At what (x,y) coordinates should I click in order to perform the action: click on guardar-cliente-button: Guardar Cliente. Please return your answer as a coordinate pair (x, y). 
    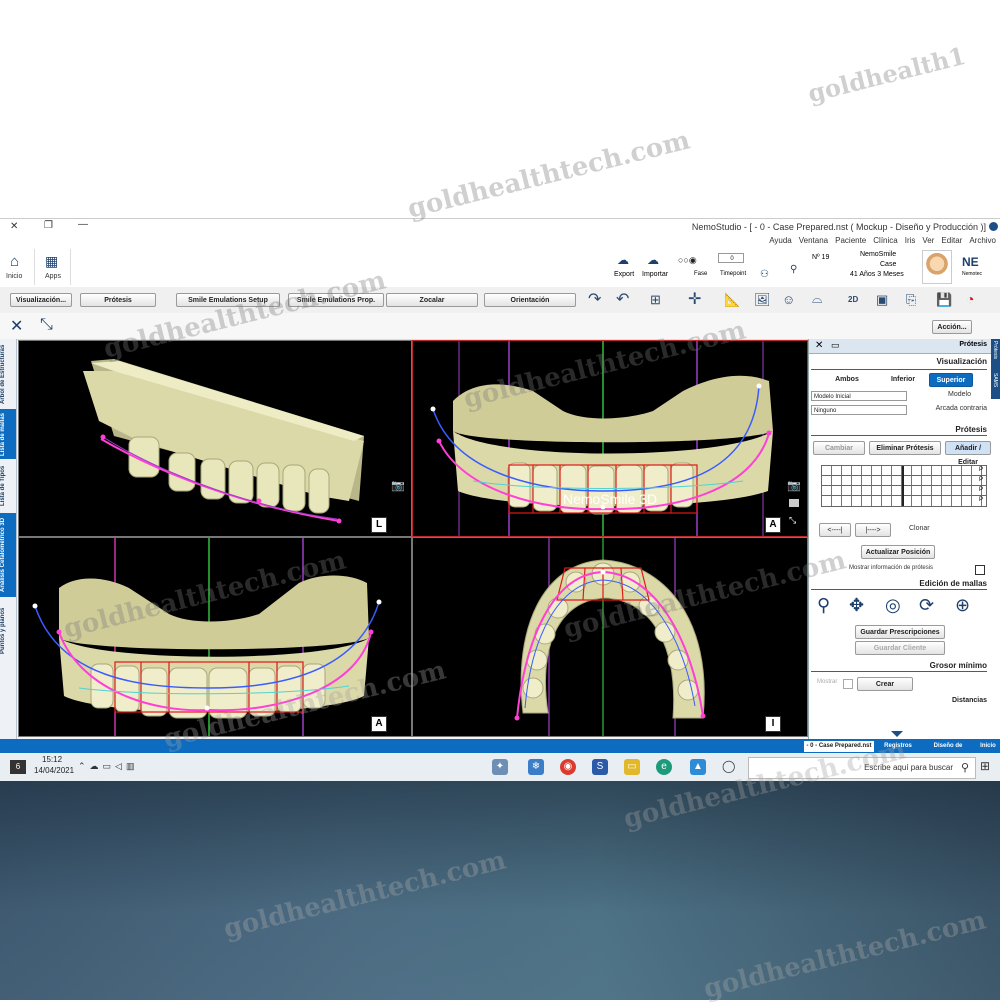
    Looking at the image, I should click on (900, 648).